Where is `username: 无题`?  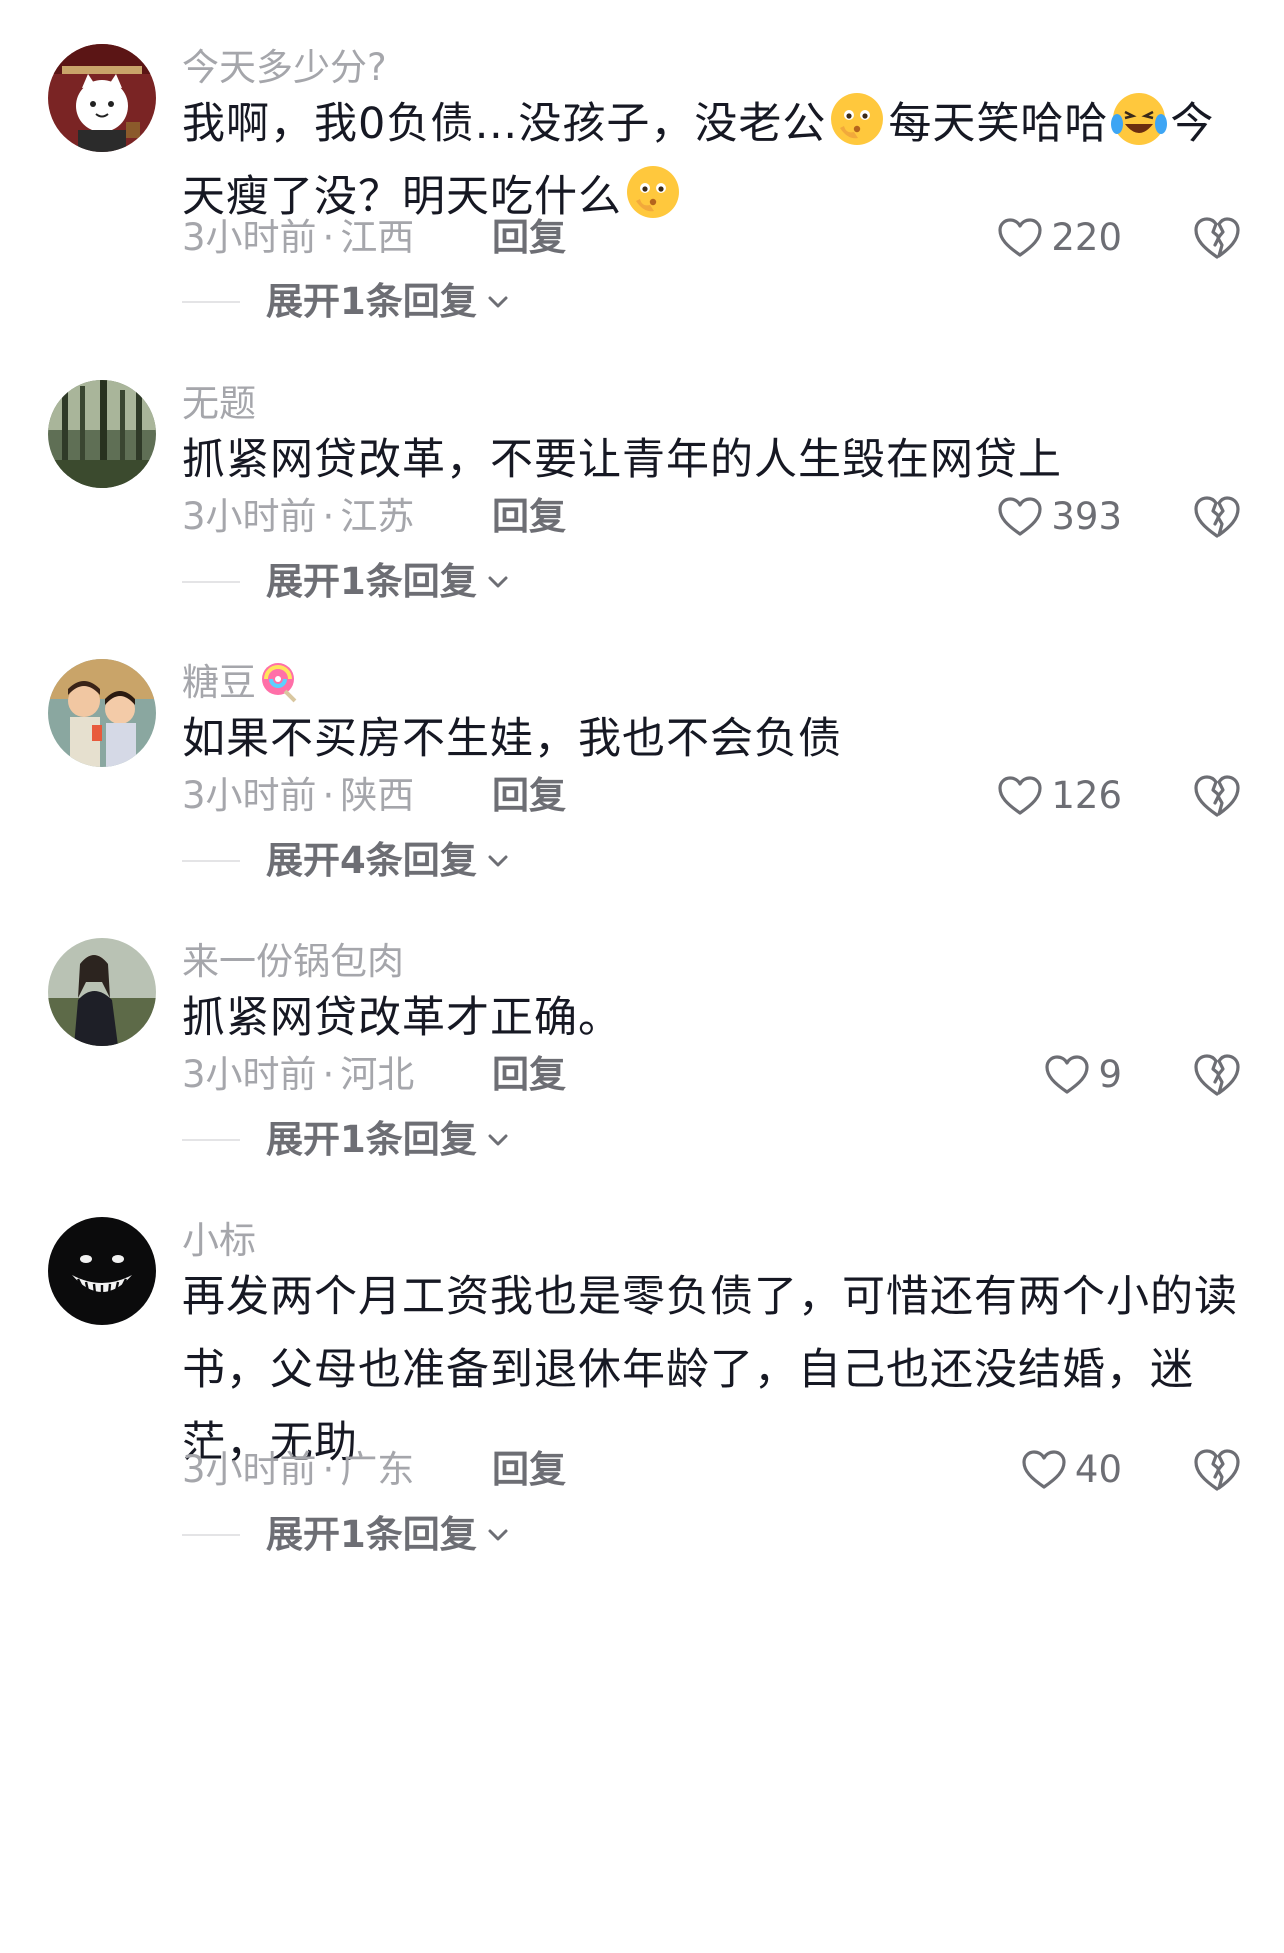 username: 无题 is located at coordinates (219, 404).